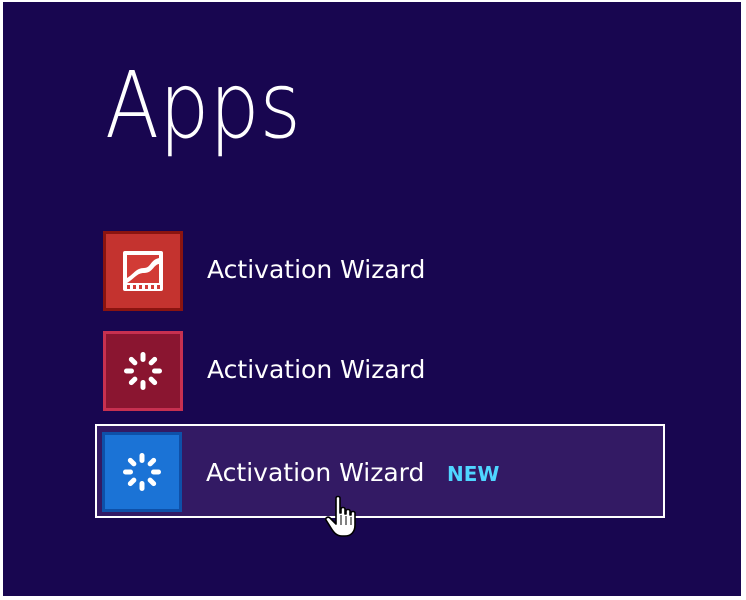 The width and height of the screenshot is (746, 600). What do you see at coordinates (316, 269) in the screenshot?
I see `app-label-1: Activation Wizard` at bounding box center [316, 269].